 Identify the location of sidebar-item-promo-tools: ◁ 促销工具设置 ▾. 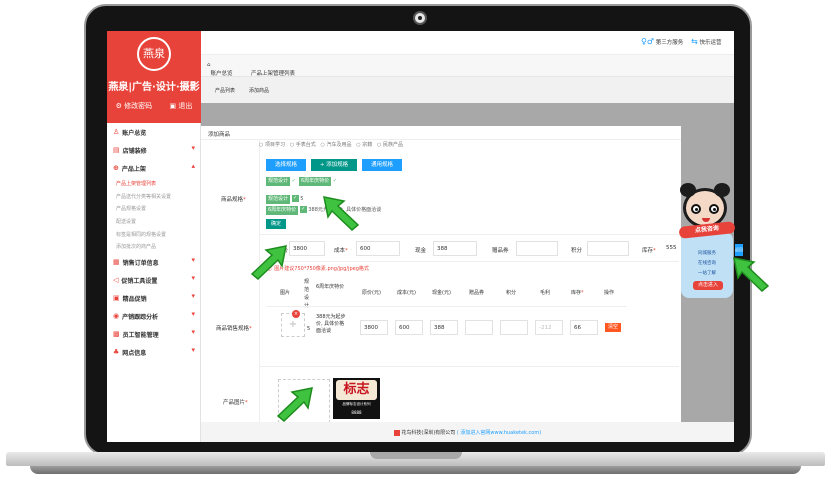
(154, 280).